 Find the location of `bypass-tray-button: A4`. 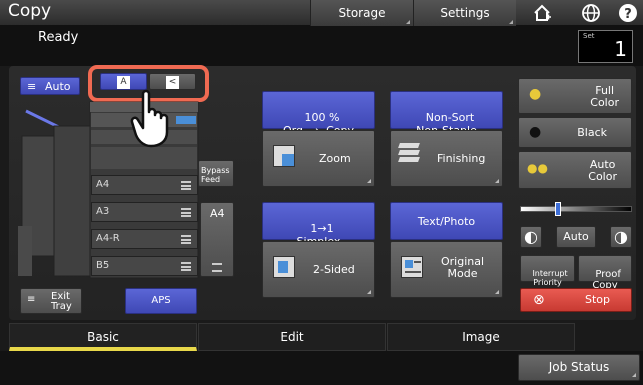

bypass-tray-button: A4 is located at coordinates (217, 239).